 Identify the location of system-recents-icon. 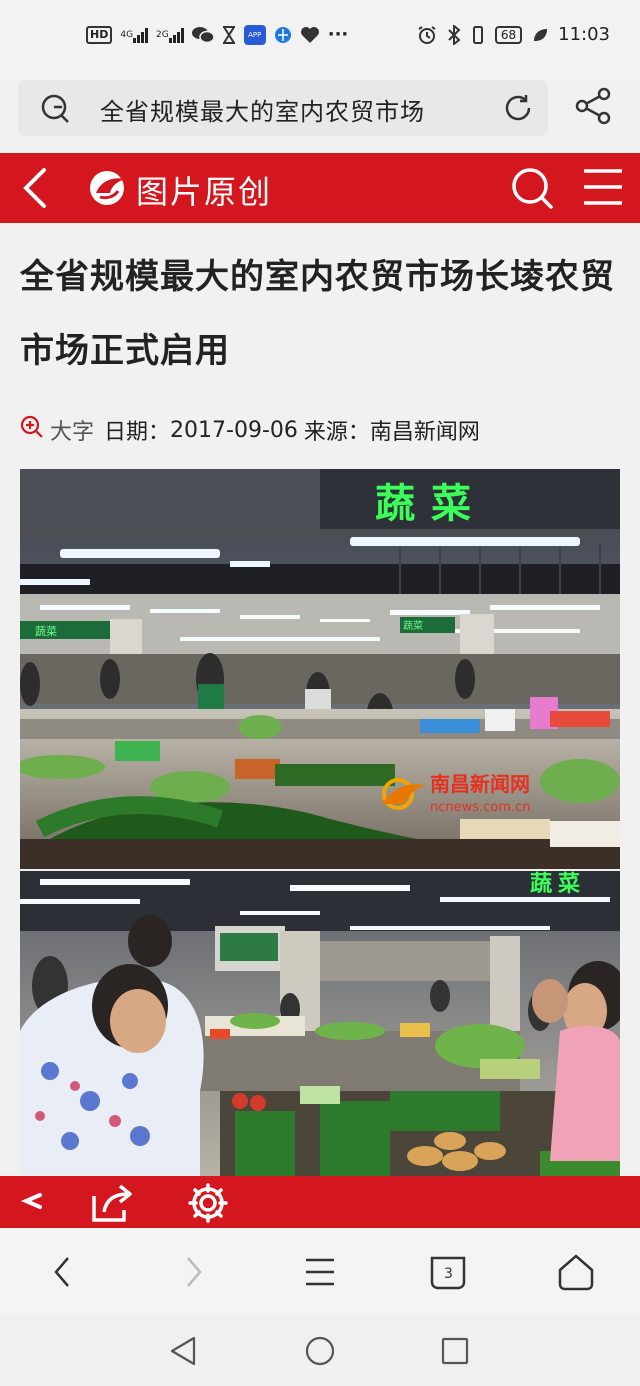
(455, 1353).